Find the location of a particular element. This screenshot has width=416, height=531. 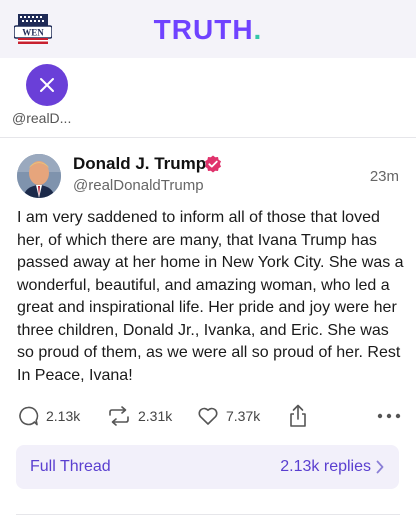

more-options-button is located at coordinates (389, 416).